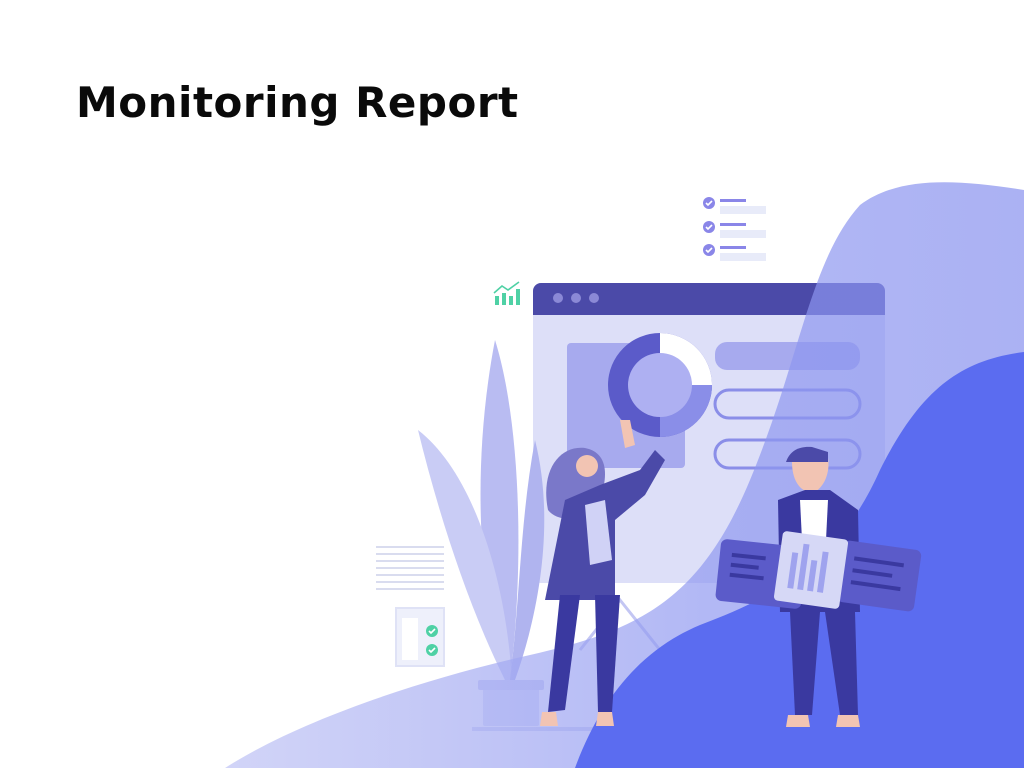 The width and height of the screenshot is (1024, 768). Describe the element at coordinates (297, 102) in the screenshot. I see `page-title: Monitoring Report` at that location.